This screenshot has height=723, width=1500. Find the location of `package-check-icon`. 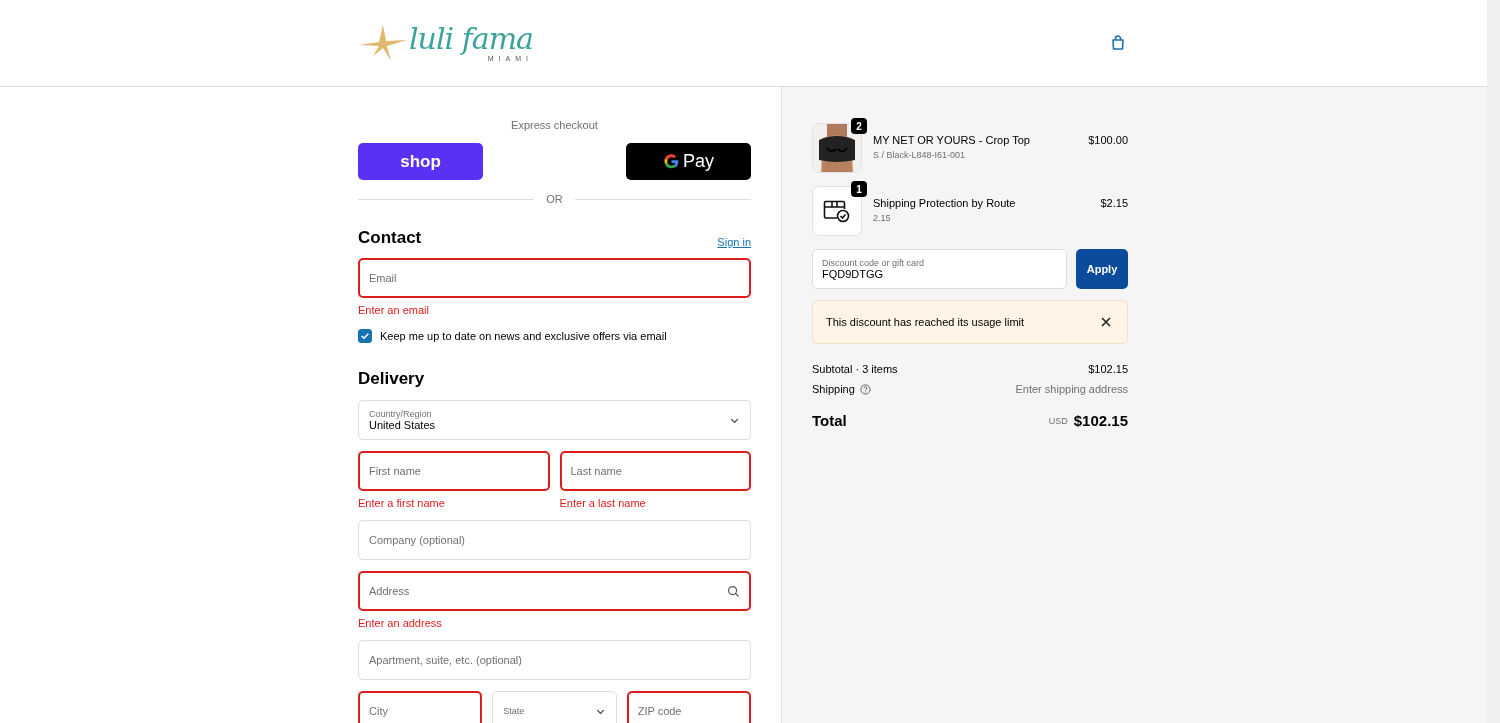

package-check-icon is located at coordinates (837, 211).